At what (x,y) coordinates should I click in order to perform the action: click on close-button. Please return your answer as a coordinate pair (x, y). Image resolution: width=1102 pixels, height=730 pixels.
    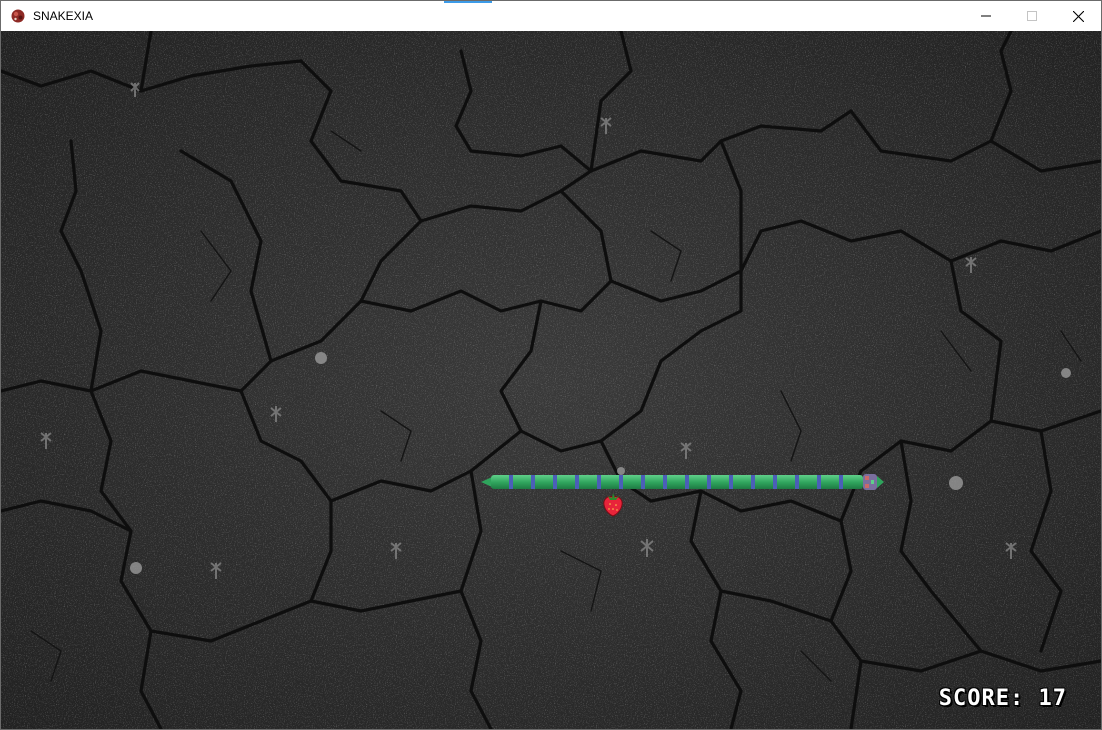
    Looking at the image, I should click on (1078, 16).